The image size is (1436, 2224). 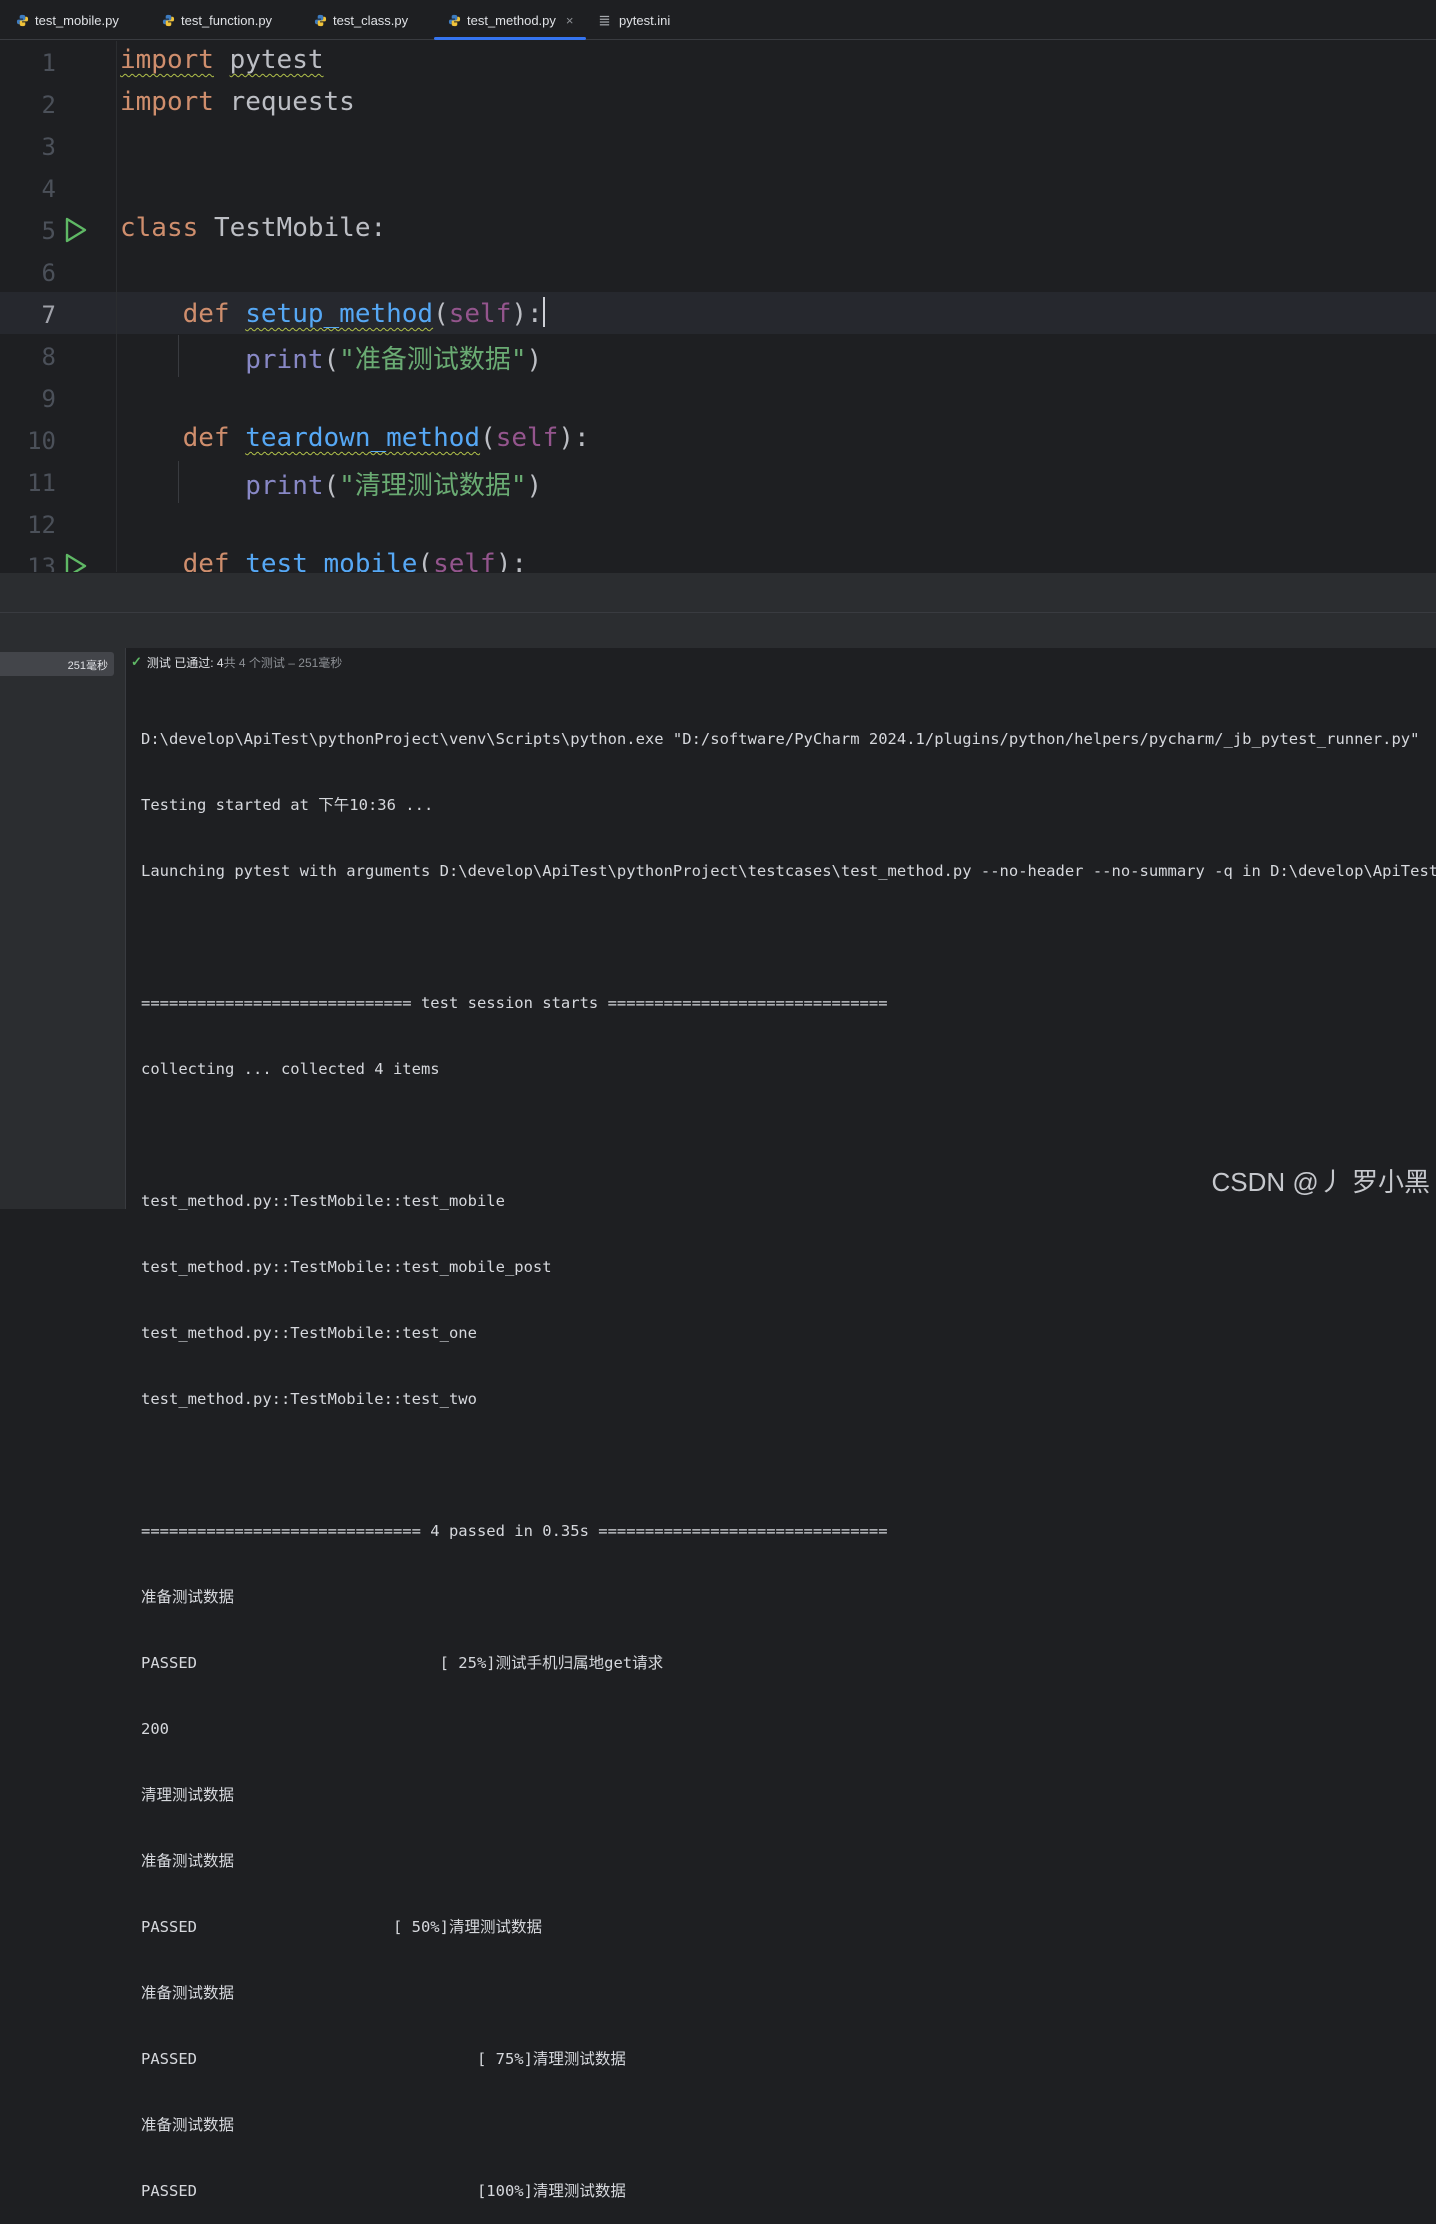 What do you see at coordinates (48, 189) in the screenshot?
I see `line-number: 4` at bounding box center [48, 189].